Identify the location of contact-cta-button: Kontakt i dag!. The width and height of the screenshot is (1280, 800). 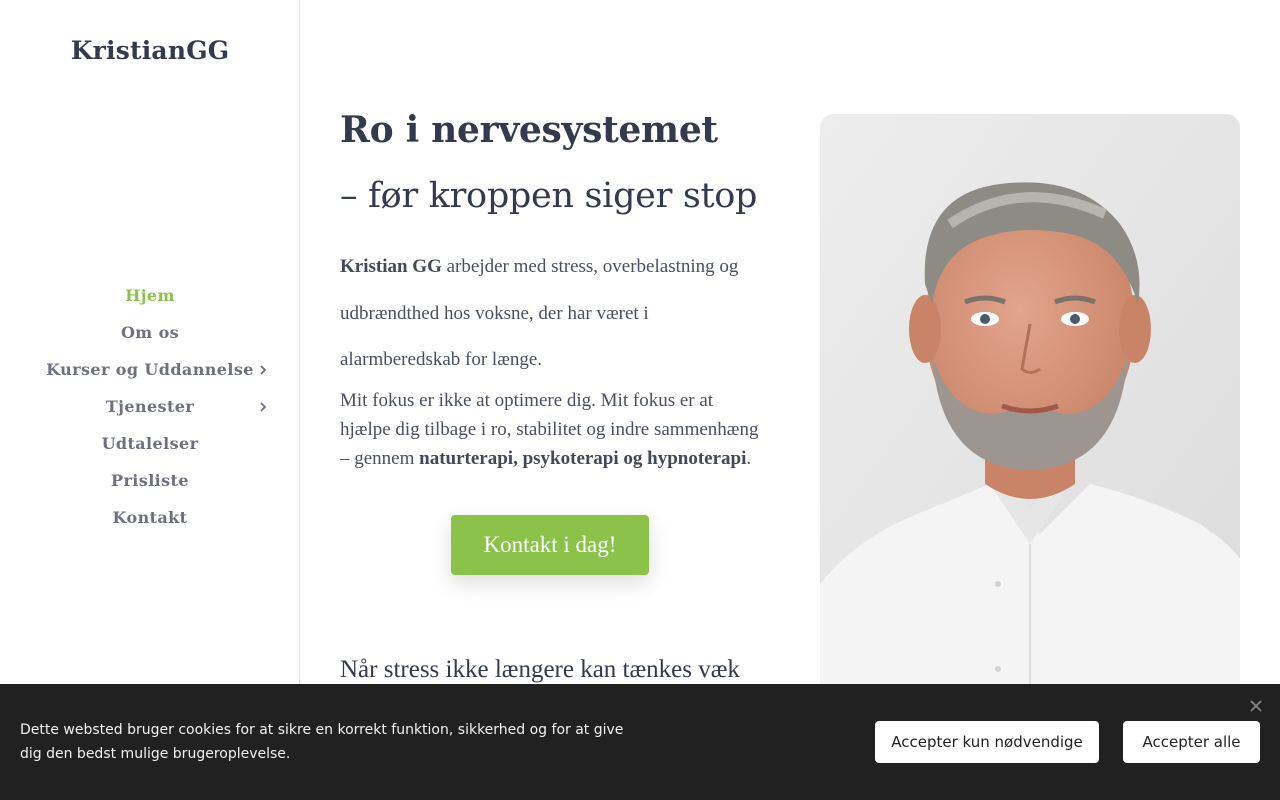
(550, 544).